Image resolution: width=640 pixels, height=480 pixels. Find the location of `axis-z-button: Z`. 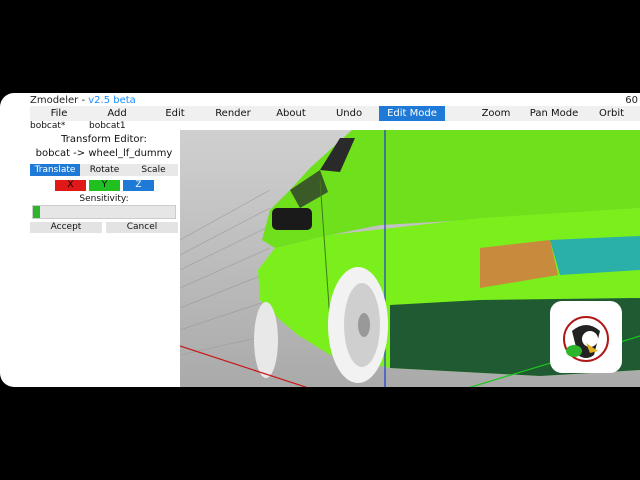

axis-z-button: Z is located at coordinates (138, 185).